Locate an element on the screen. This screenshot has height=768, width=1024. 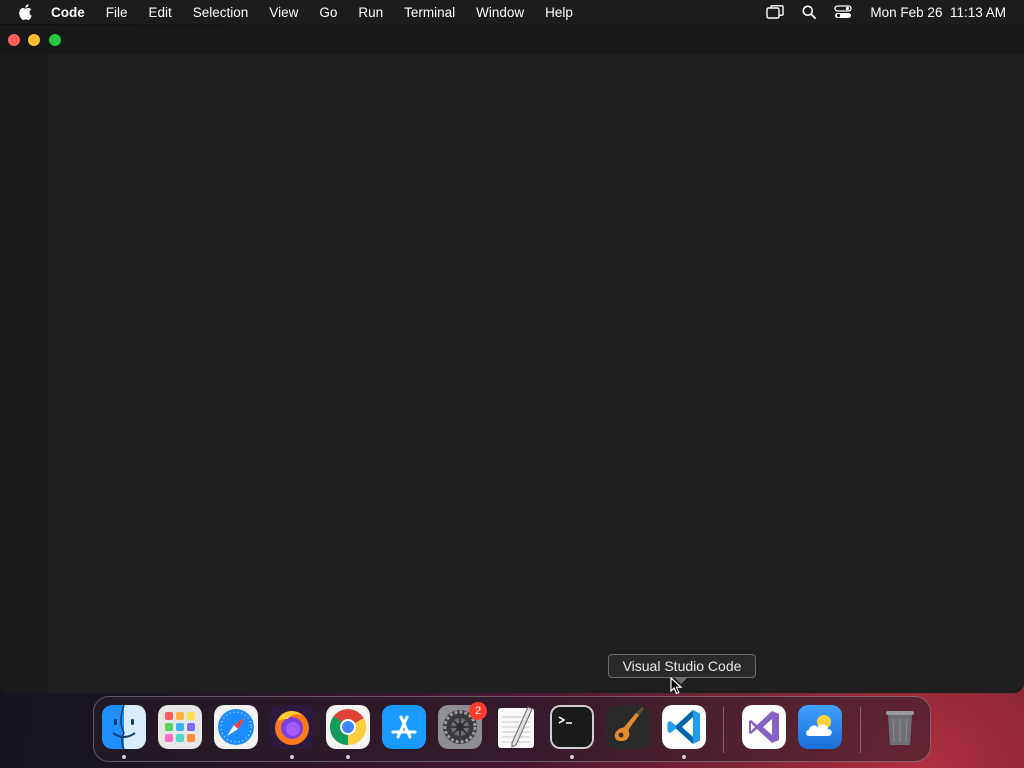
dock-tooltip: Visual Studio Code is located at coordinates (682, 669).